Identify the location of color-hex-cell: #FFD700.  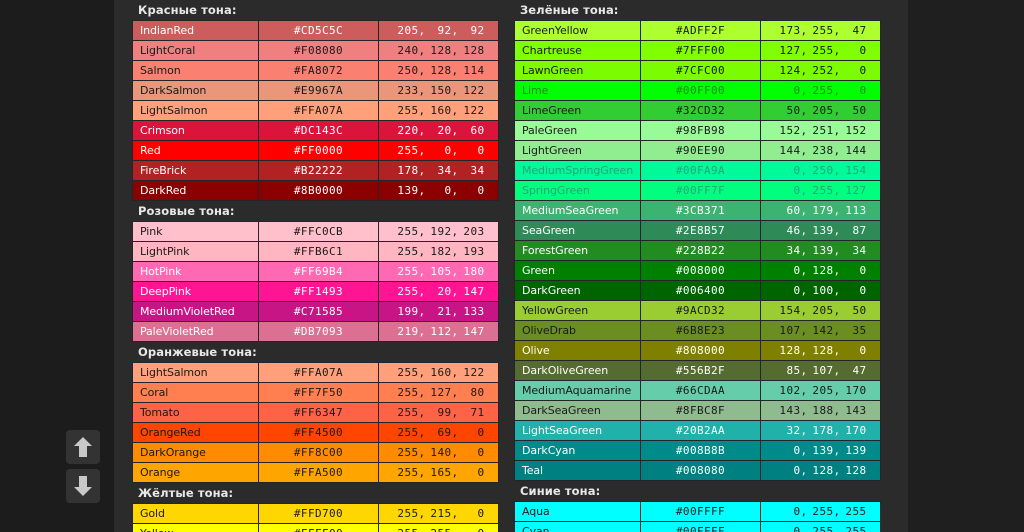
(318, 513).